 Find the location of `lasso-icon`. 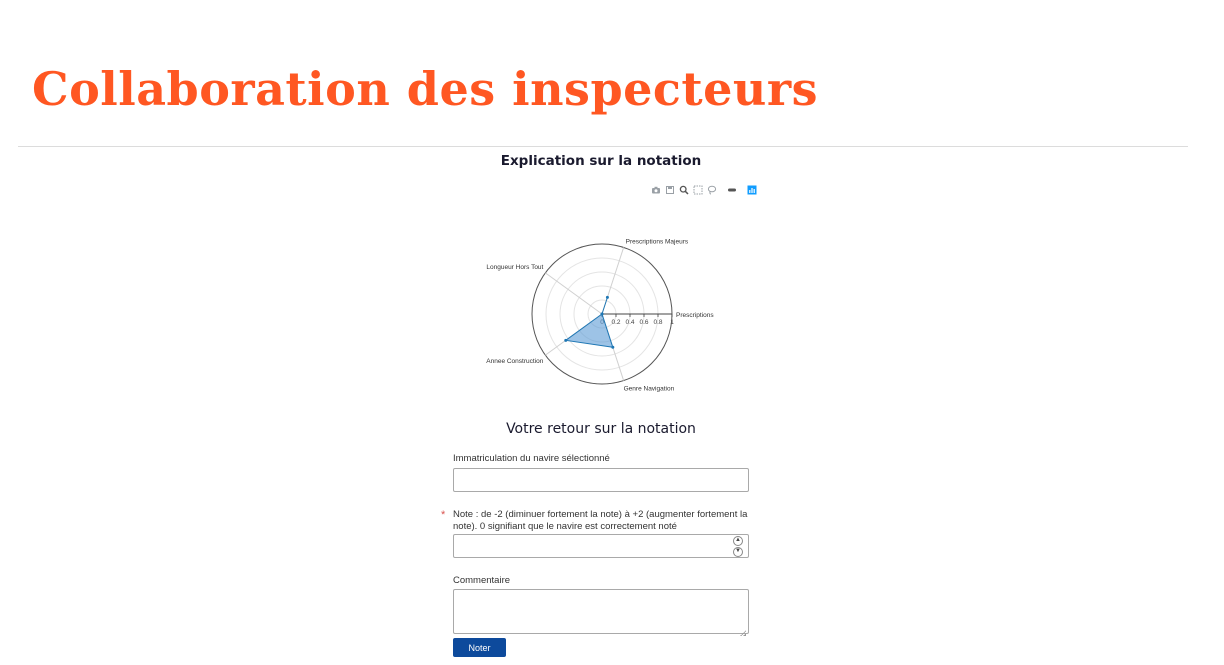

lasso-icon is located at coordinates (711, 189).